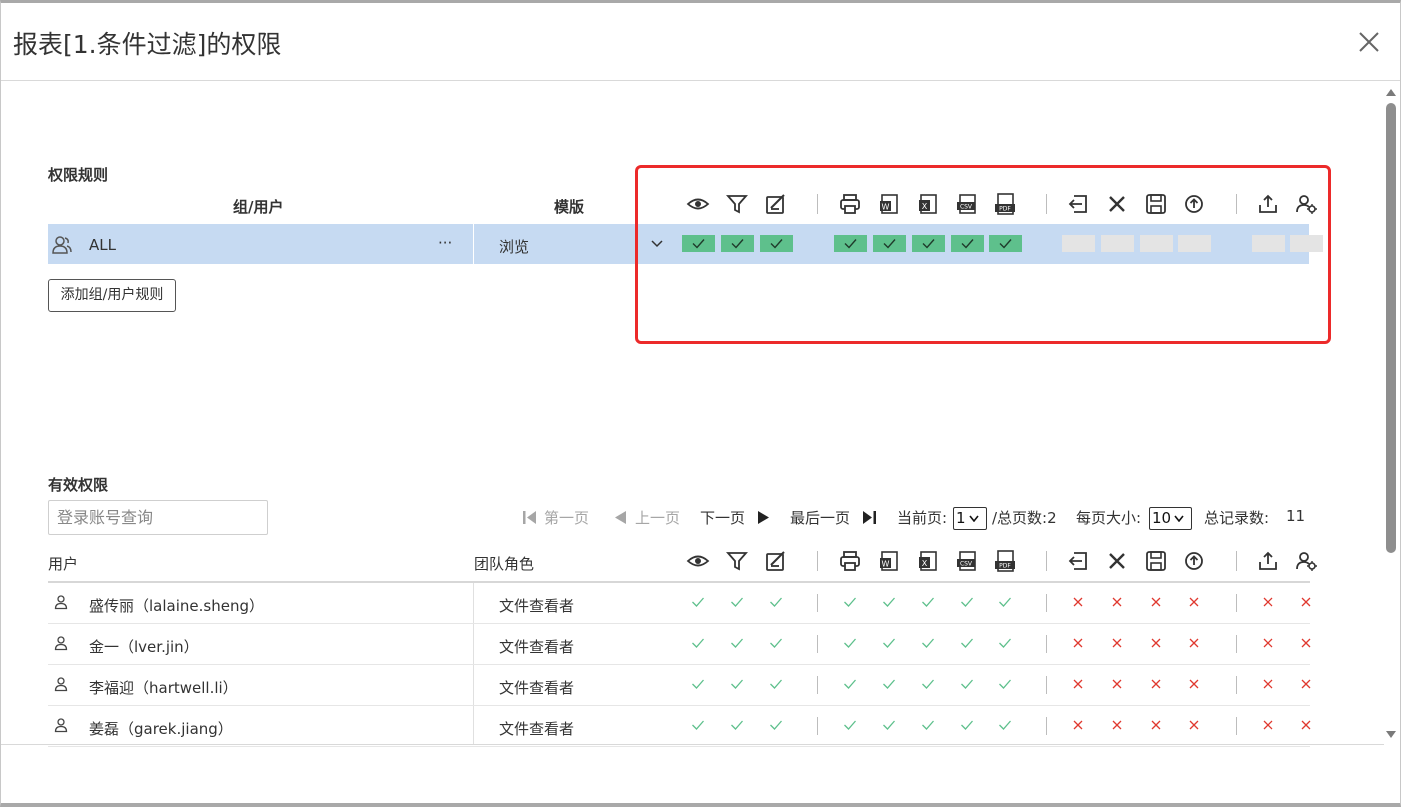 The image size is (1401, 807). What do you see at coordinates (514, 246) in the screenshot?
I see `rule-template-value: 浏览` at bounding box center [514, 246].